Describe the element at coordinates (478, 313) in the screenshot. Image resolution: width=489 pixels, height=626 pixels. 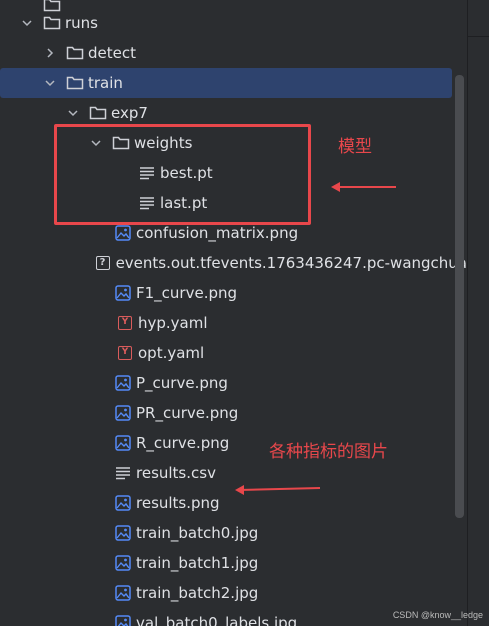
I see `scrollbar-track` at that location.